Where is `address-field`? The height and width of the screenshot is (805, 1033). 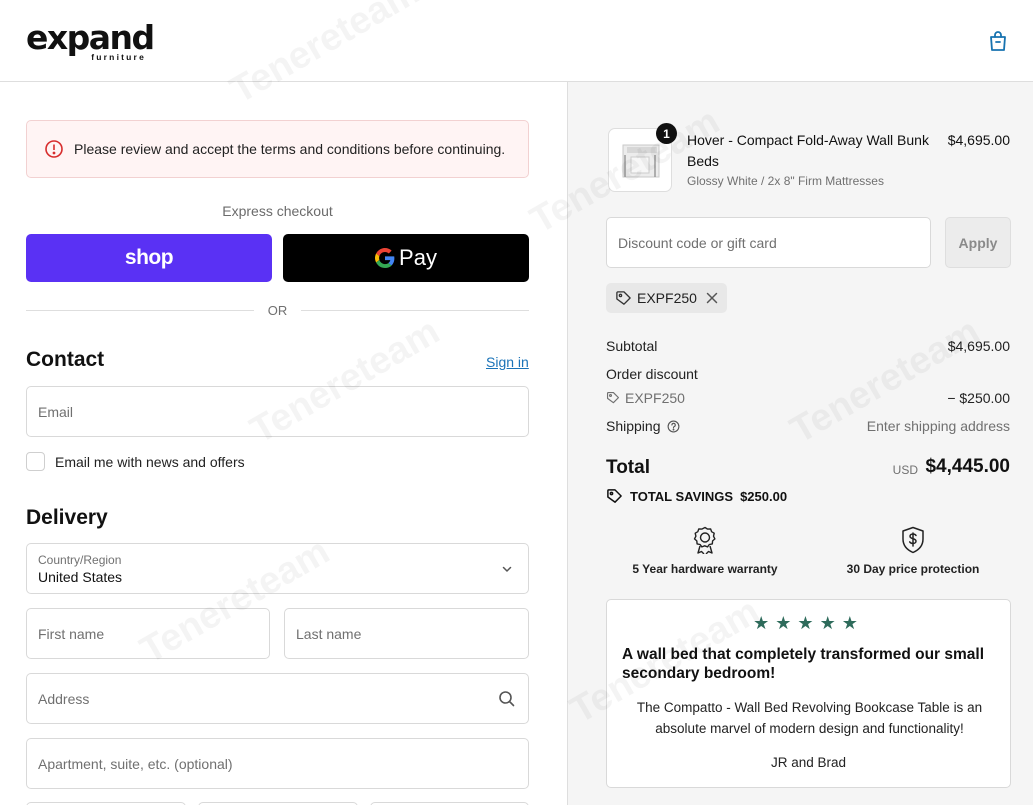 address-field is located at coordinates (277, 698).